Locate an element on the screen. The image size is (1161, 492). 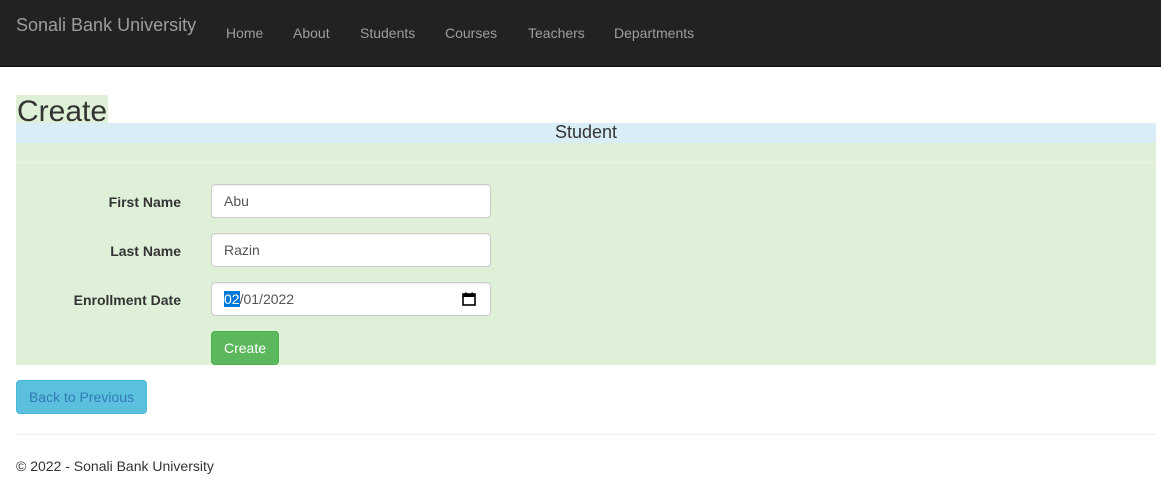
first-name-input: Abu is located at coordinates (351, 201).